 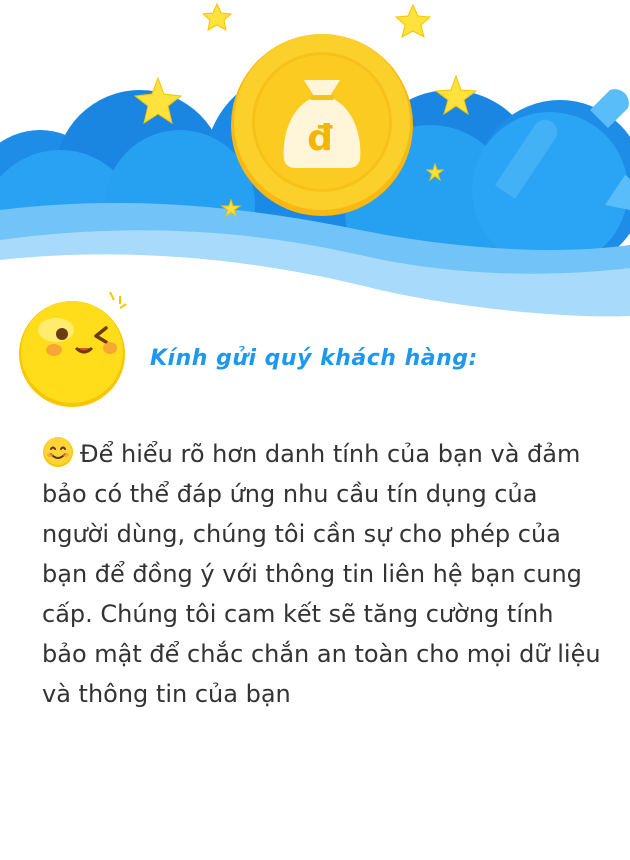 I want to click on greeting-text: Kính gửi quý khách hàng:, so click(x=314, y=358).